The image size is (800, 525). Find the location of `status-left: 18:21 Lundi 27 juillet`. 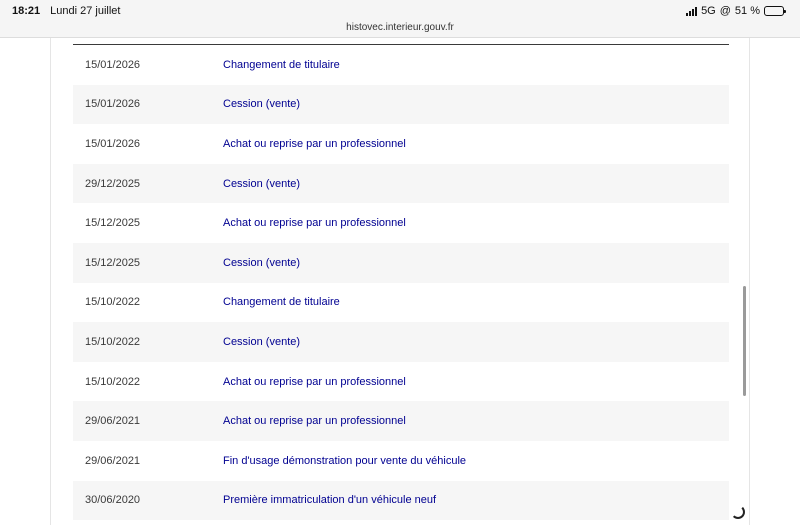

status-left: 18:21 Lundi 27 juillet is located at coordinates (66, 11).